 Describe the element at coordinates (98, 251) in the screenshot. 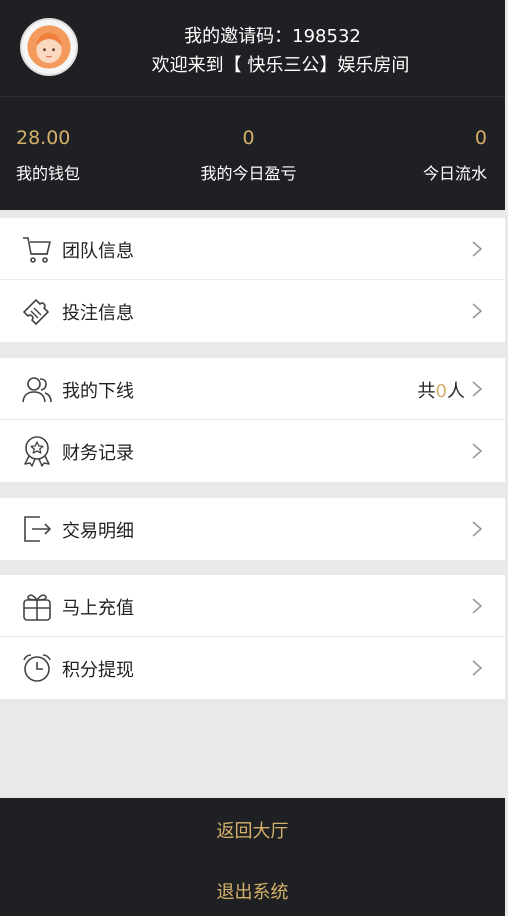

I see `menu-label-team-info: 团队信息` at that location.